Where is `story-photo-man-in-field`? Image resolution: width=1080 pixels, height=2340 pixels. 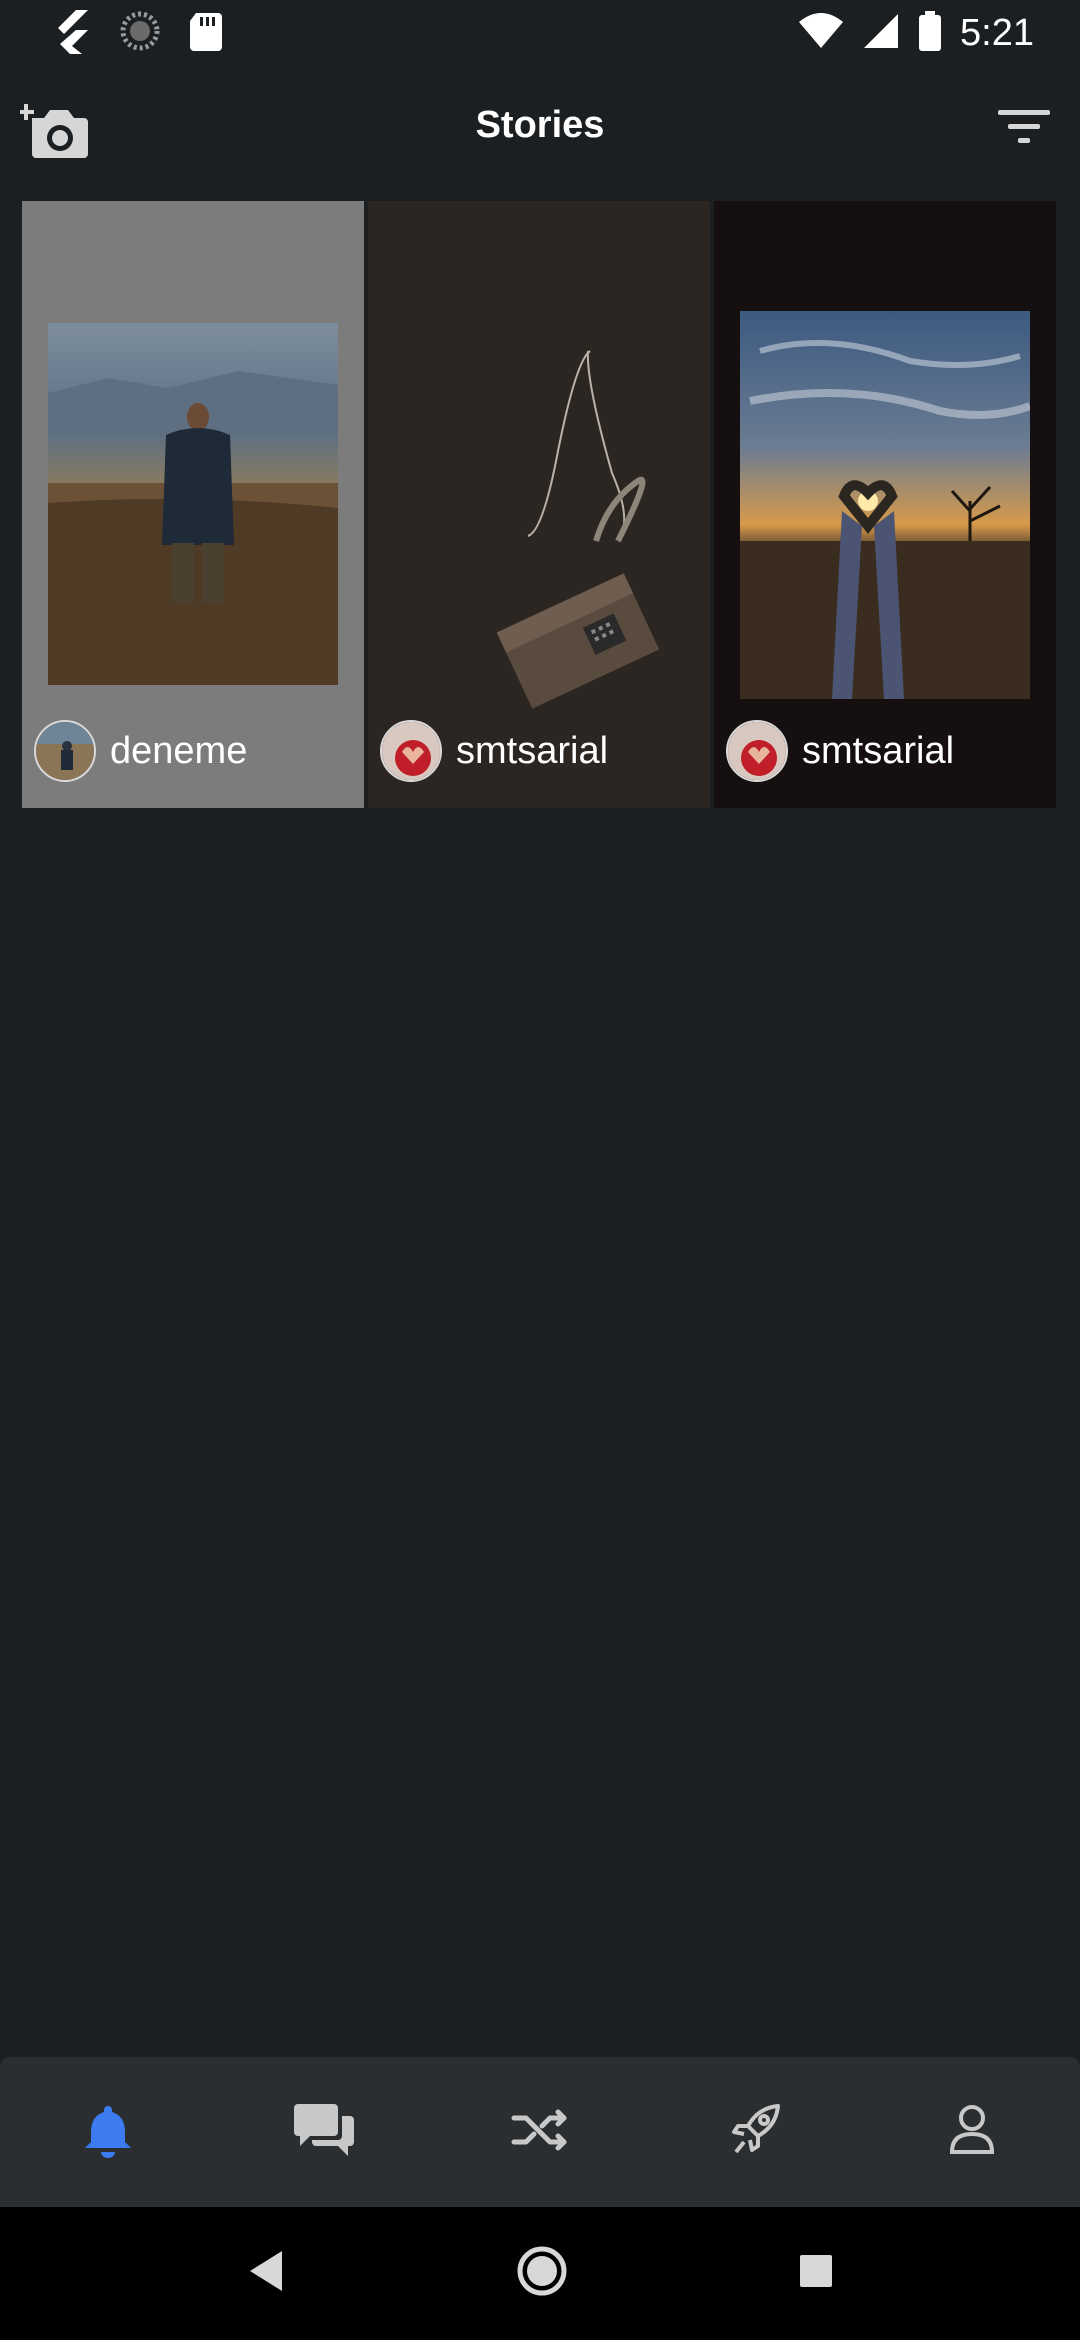
story-photo-man-in-field is located at coordinates (193, 504).